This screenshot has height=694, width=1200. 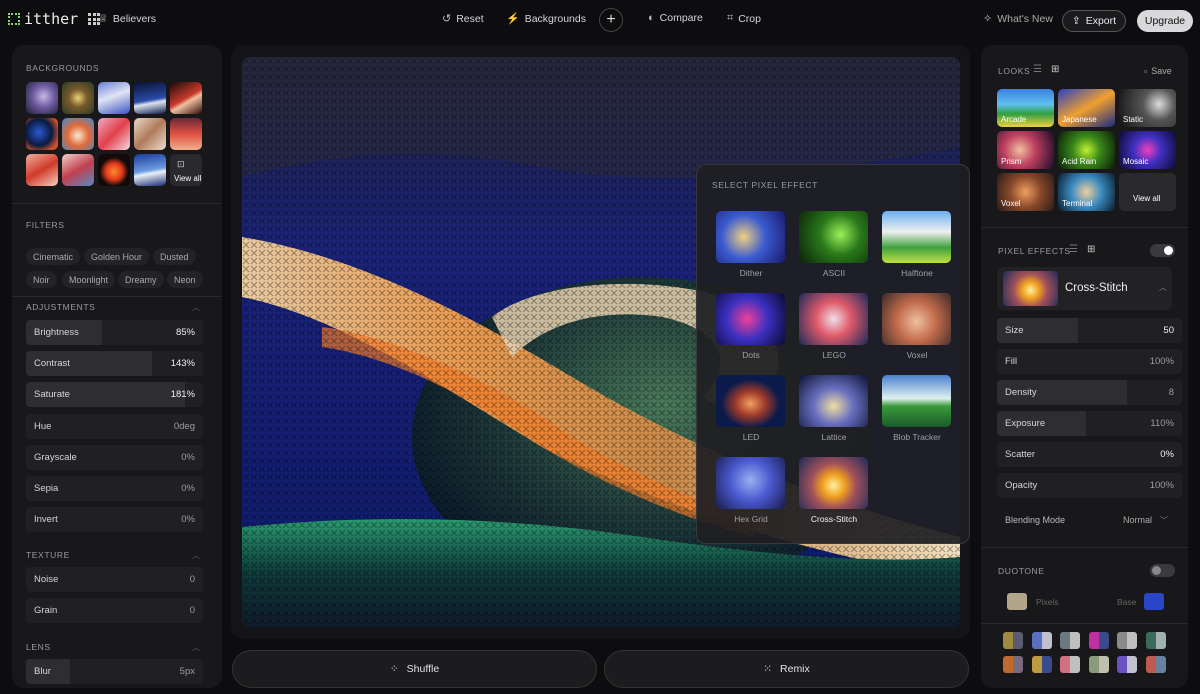 I want to click on slider-sepia: Sepia 0%, so click(x=114, y=488).